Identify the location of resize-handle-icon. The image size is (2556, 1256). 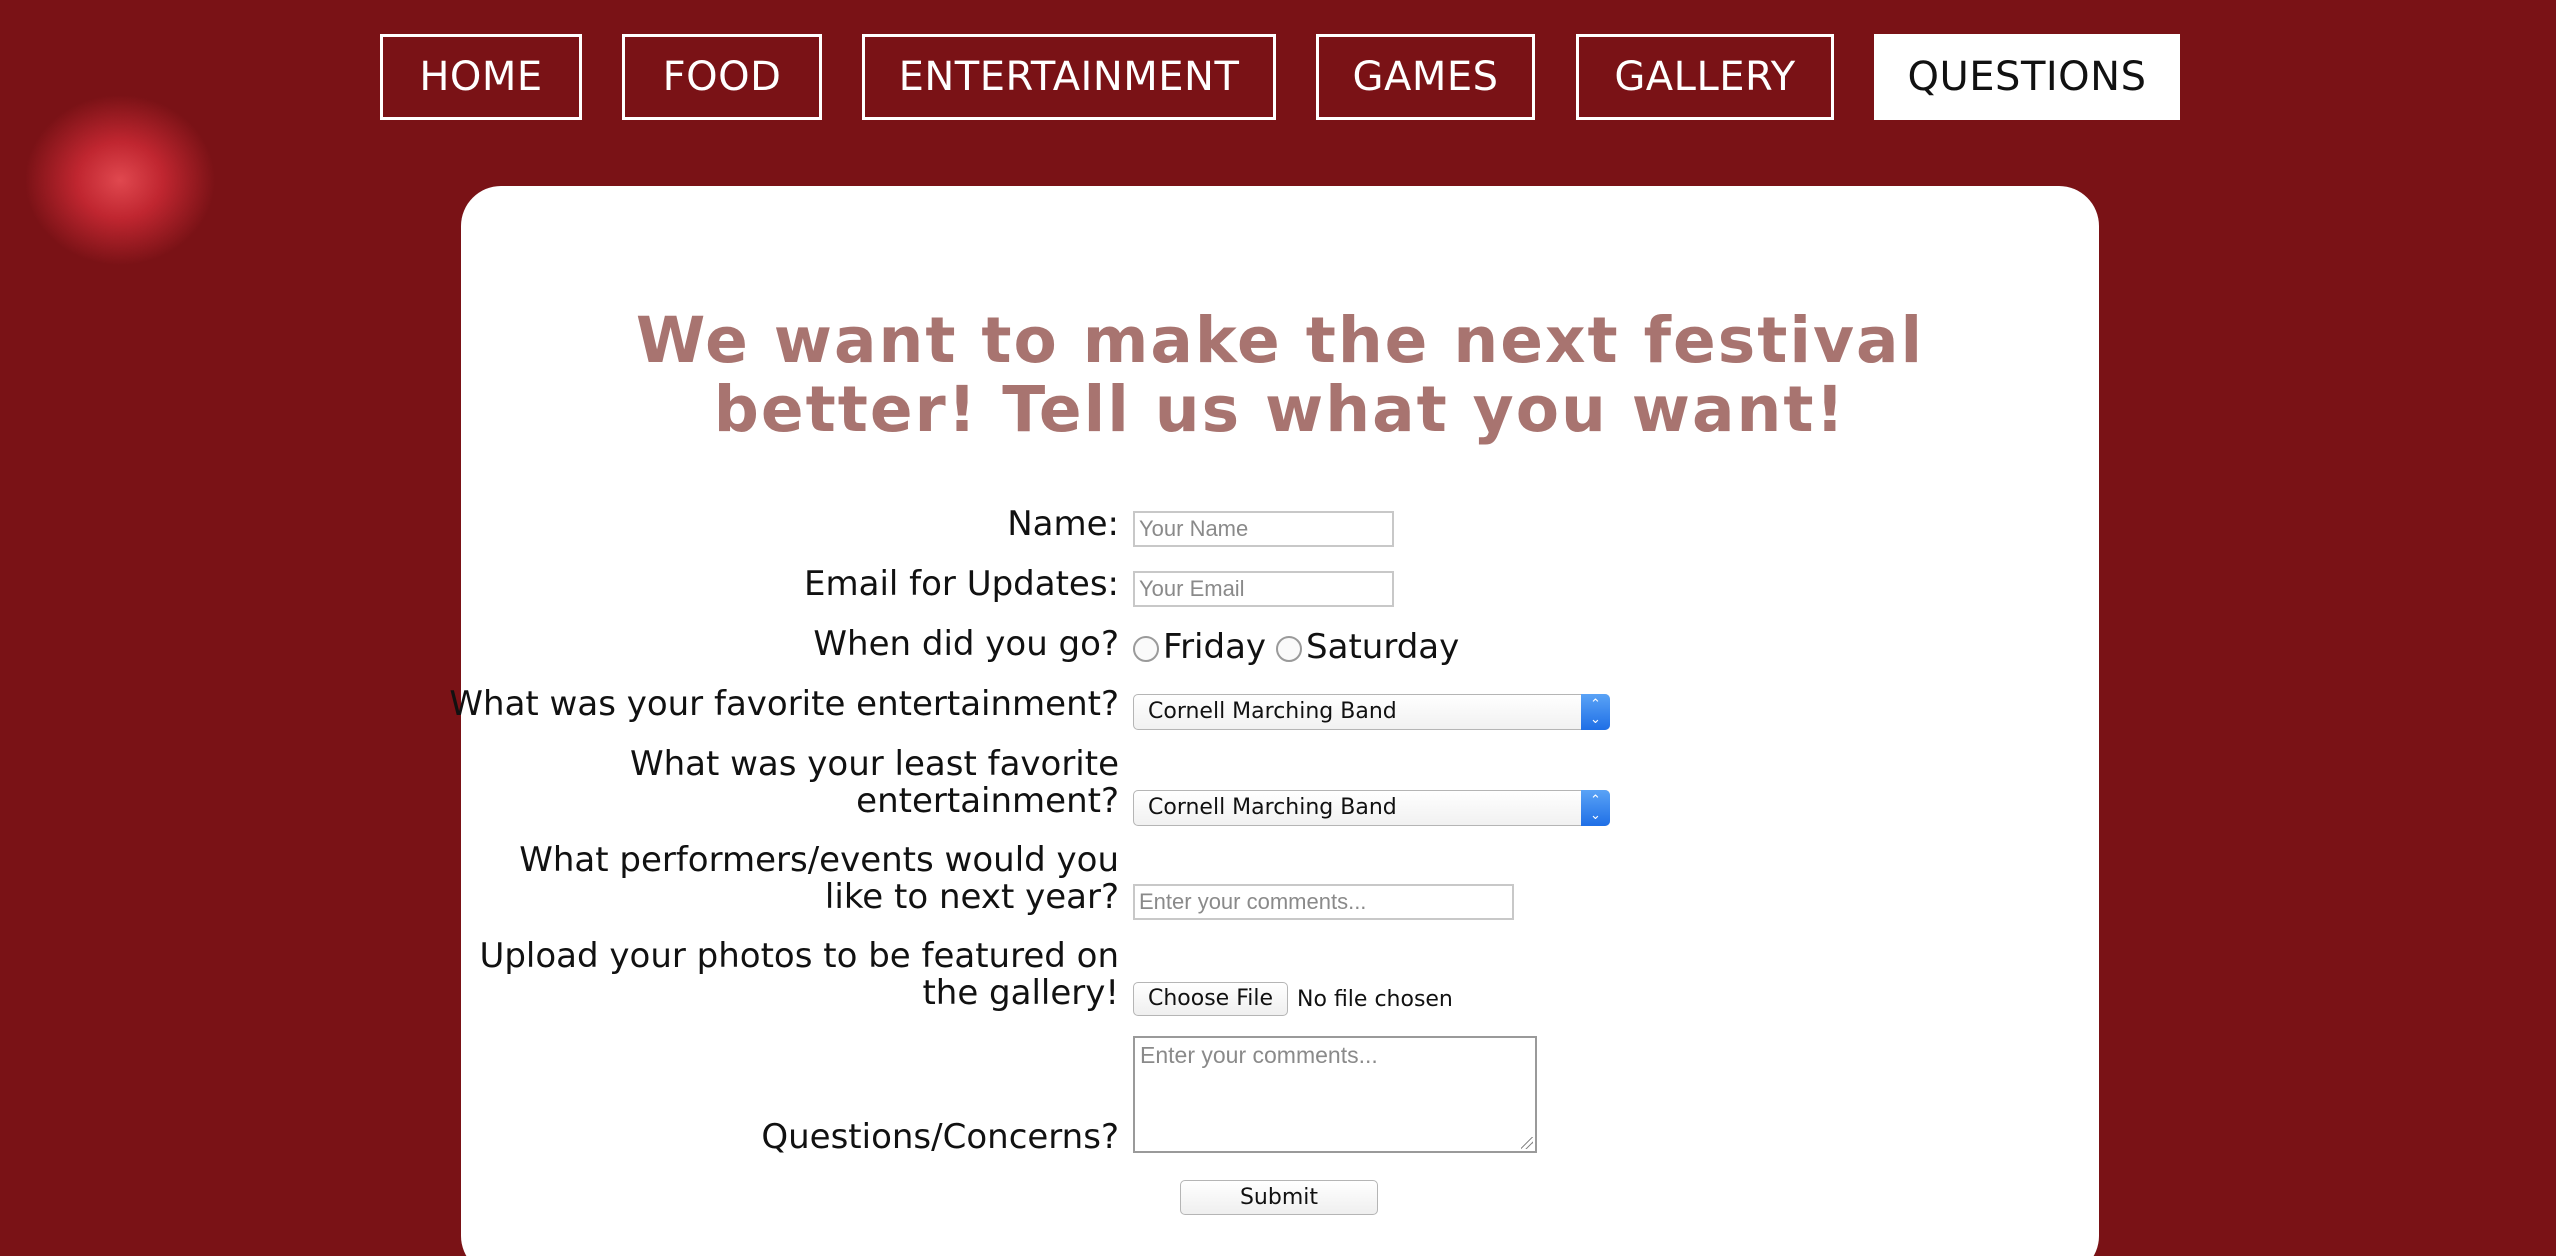
(1527, 1143).